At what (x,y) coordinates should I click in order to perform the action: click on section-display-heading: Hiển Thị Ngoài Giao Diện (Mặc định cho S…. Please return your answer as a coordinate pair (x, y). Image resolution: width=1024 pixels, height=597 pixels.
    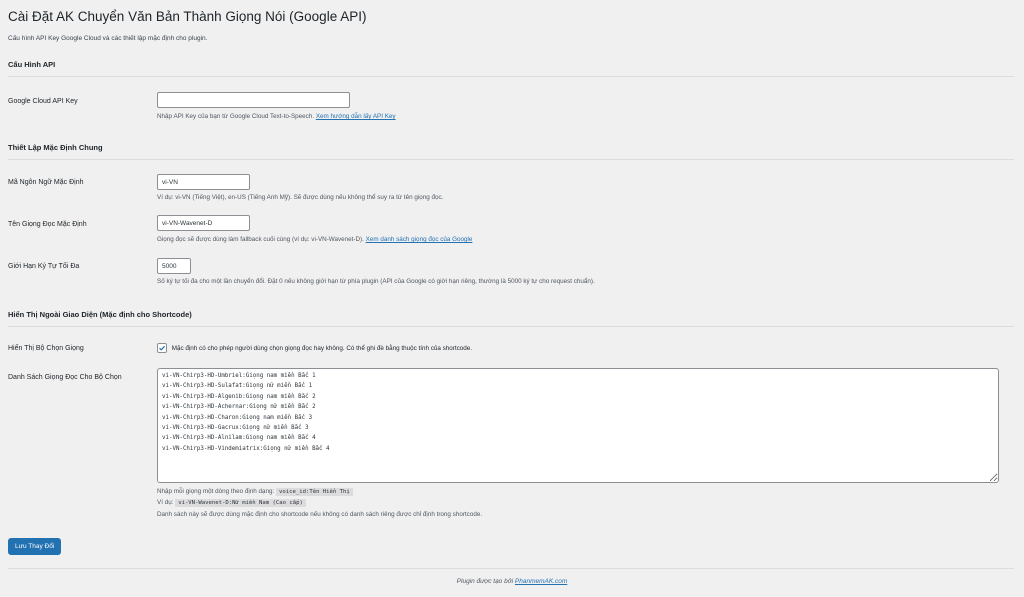
    Looking at the image, I should click on (100, 314).